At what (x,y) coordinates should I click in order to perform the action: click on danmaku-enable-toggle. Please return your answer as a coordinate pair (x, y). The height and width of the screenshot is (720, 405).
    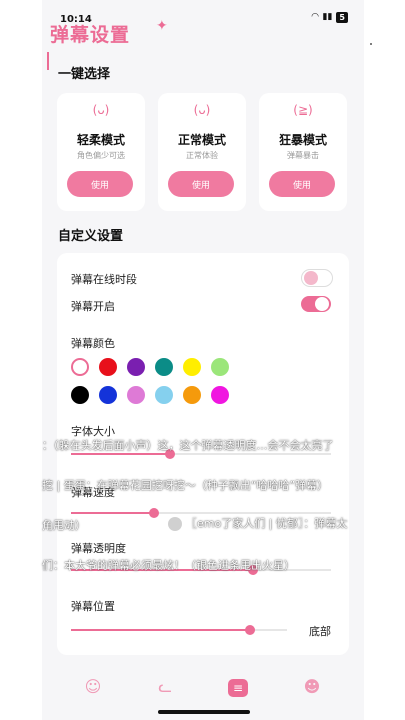
    Looking at the image, I should click on (316, 304).